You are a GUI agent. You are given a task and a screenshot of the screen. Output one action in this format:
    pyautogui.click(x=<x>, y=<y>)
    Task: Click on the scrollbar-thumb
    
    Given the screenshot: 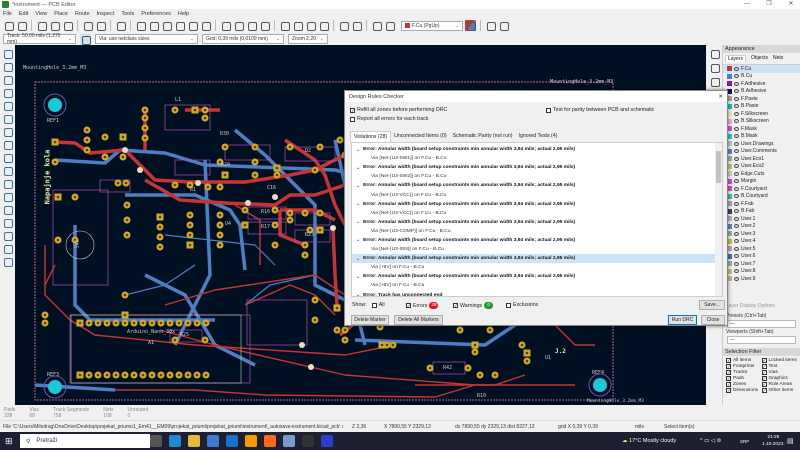 What is the action you would take?
    pyautogui.click(x=718, y=167)
    